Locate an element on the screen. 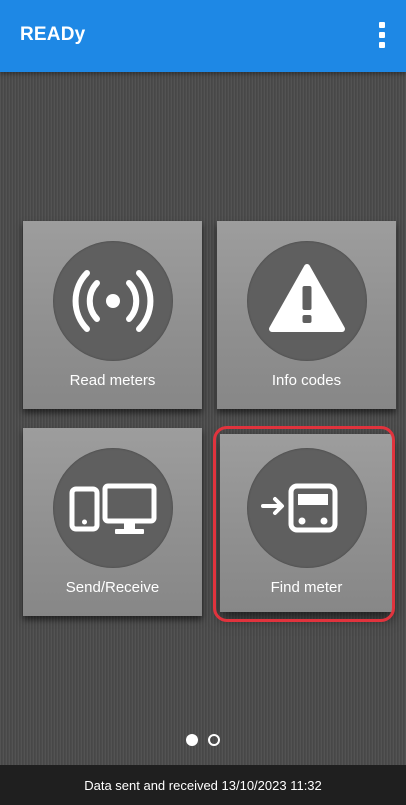  more-vertical-icon is located at coordinates (382, 37).